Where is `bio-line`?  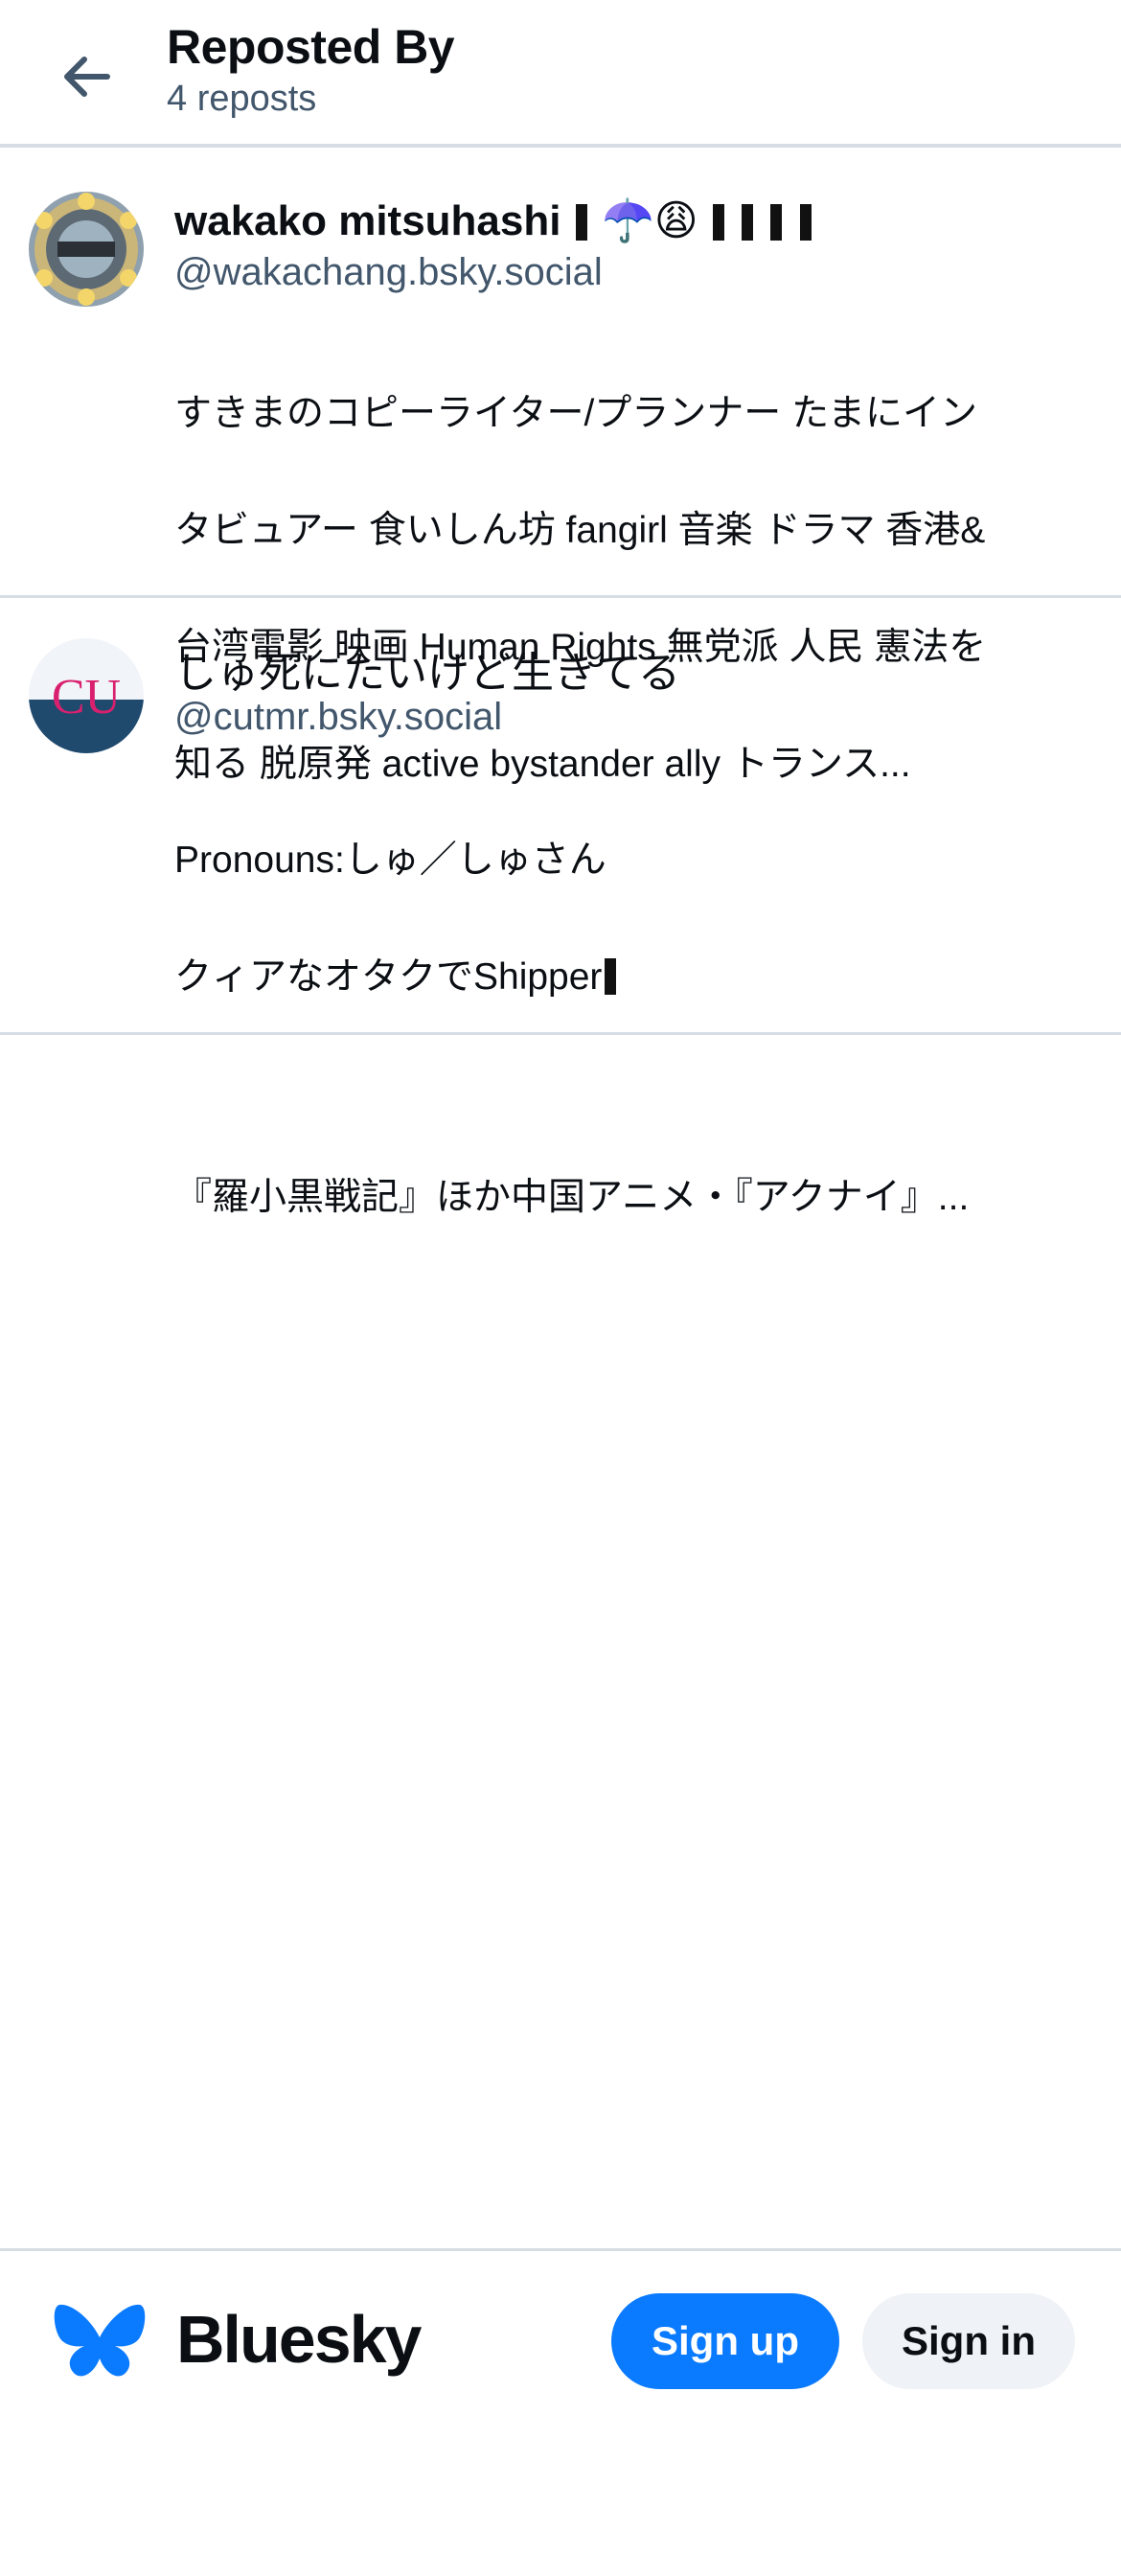
bio-line is located at coordinates (619, 1087).